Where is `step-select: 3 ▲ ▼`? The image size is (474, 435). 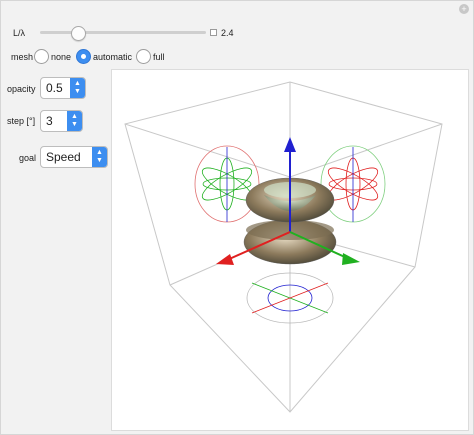
step-select: 3 ▲ ▼ is located at coordinates (61, 121).